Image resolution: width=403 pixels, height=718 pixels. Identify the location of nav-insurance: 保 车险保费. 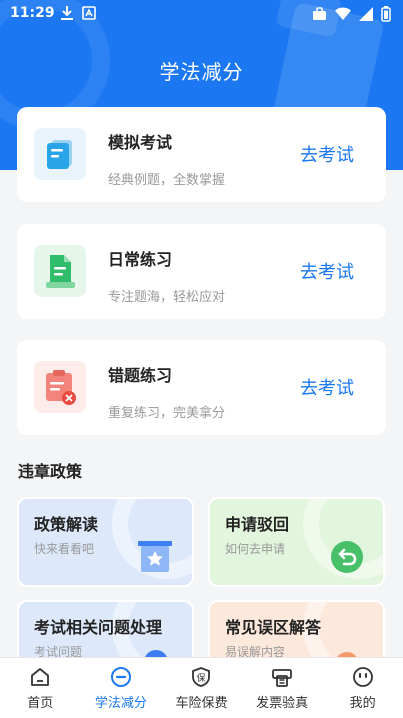
(201, 688).